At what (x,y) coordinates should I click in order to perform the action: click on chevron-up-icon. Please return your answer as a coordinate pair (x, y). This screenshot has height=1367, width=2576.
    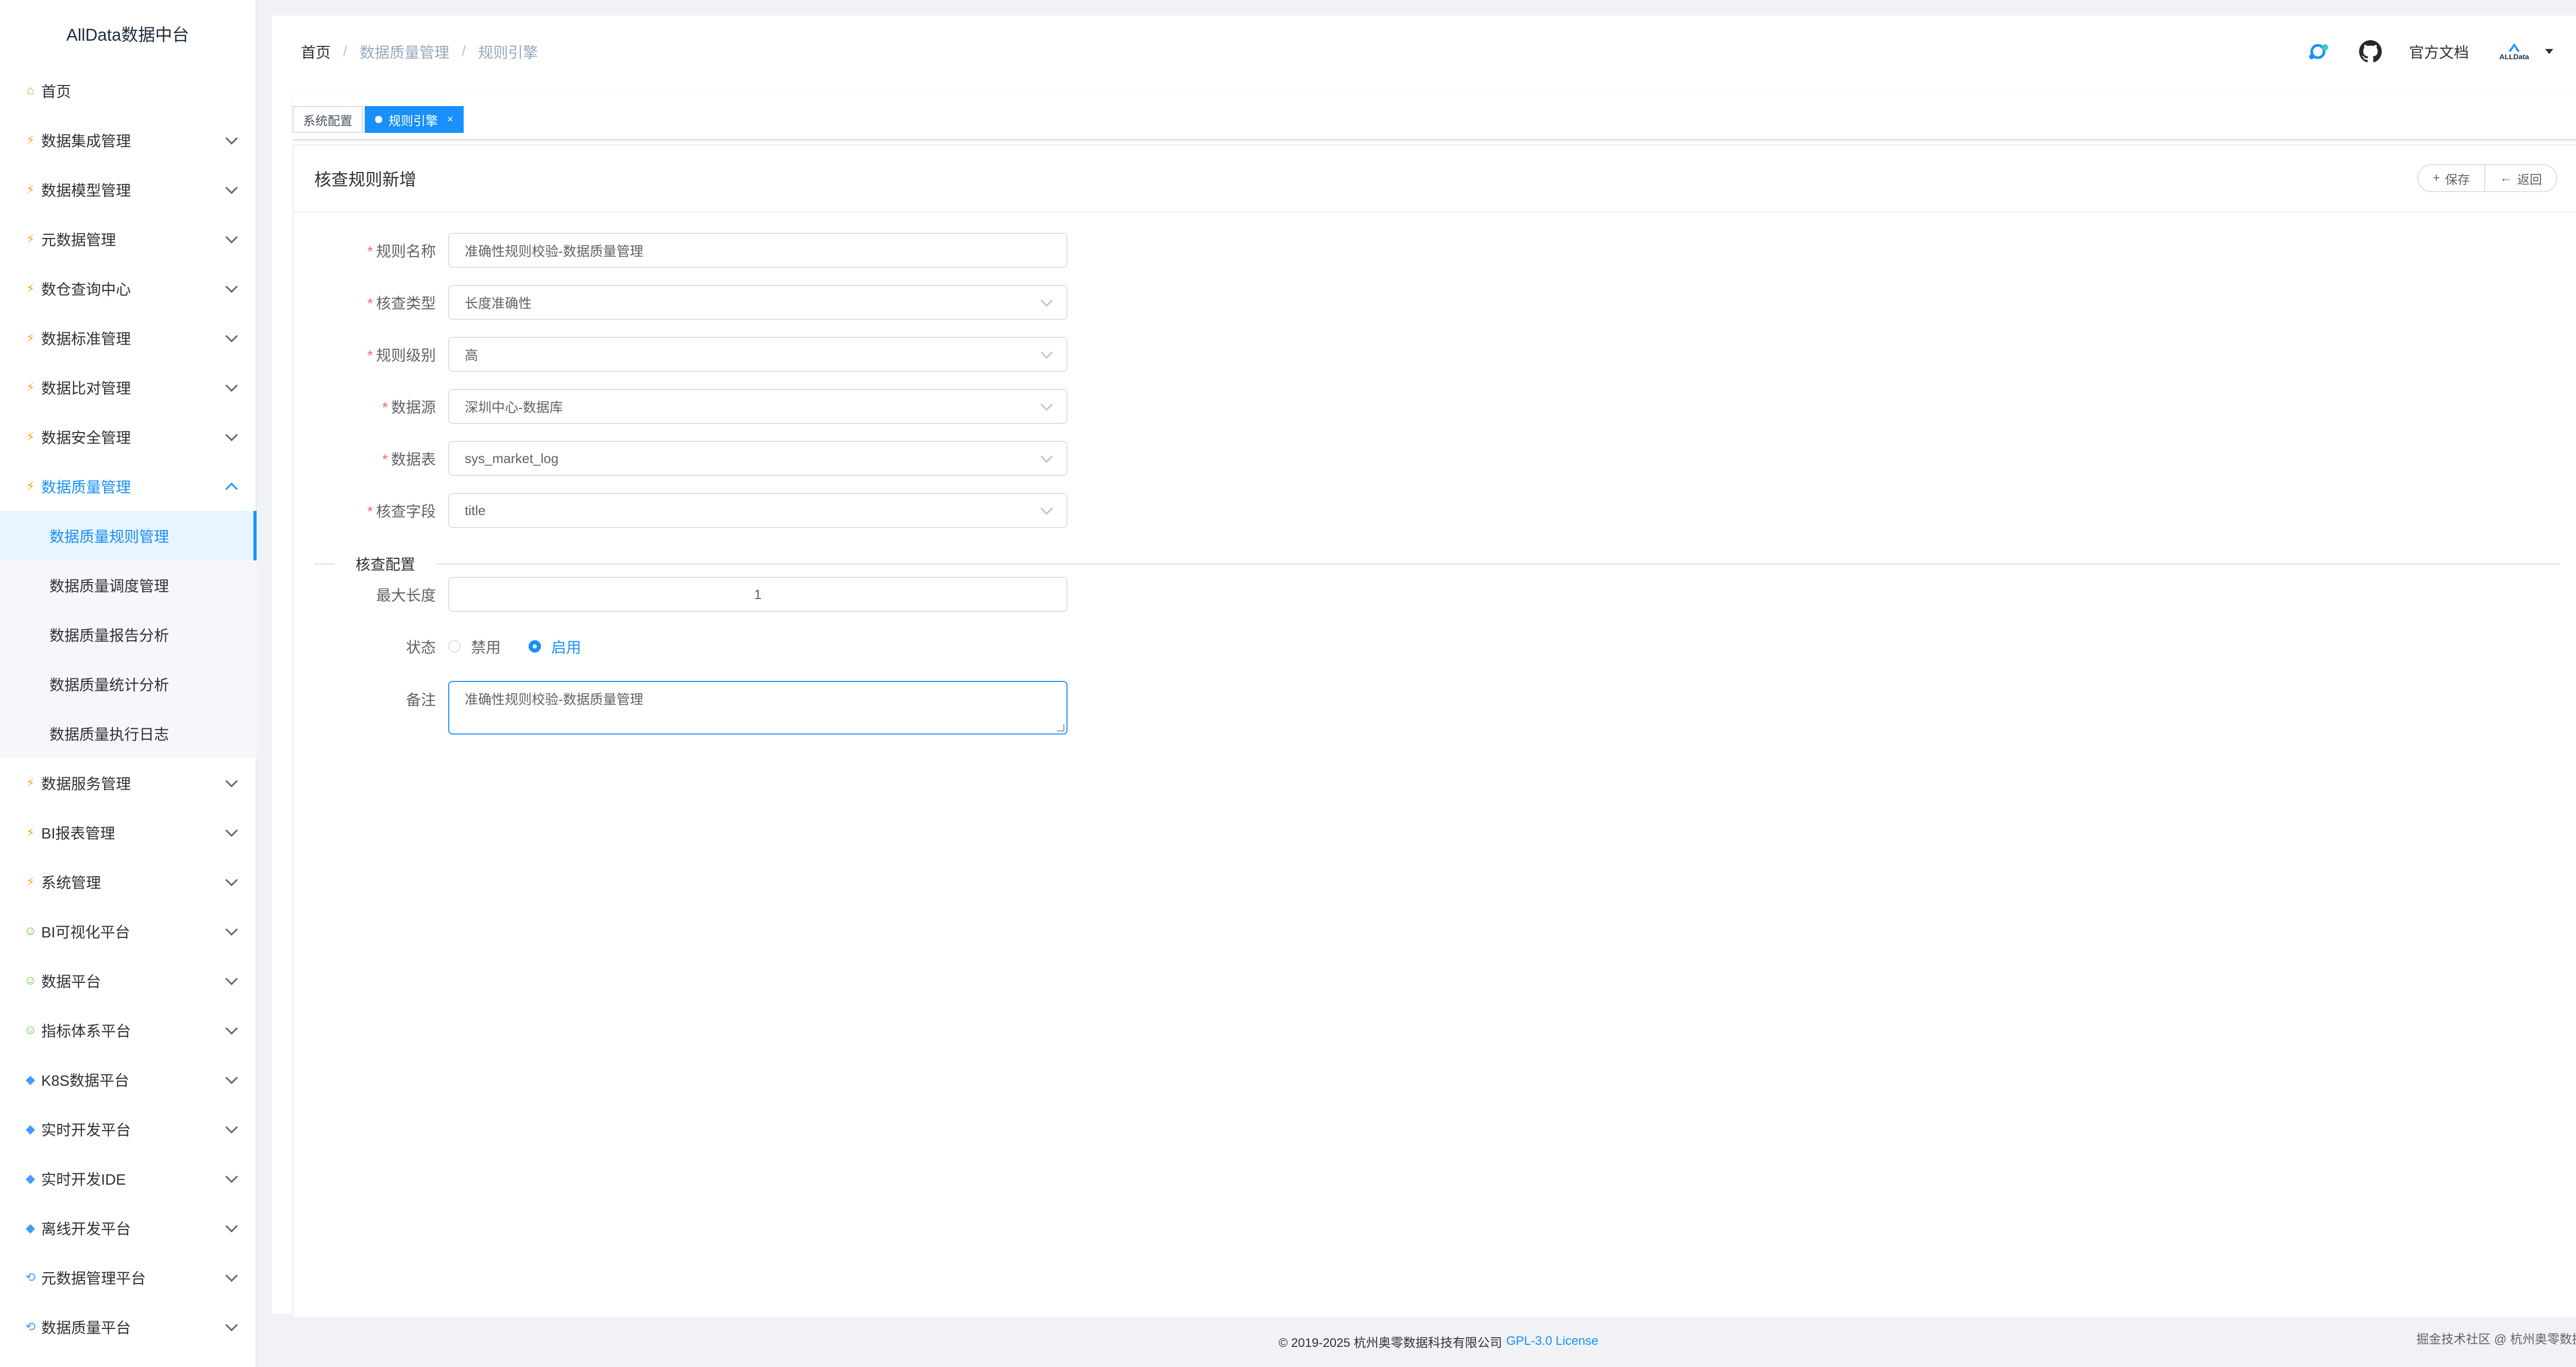
    Looking at the image, I should click on (231, 489).